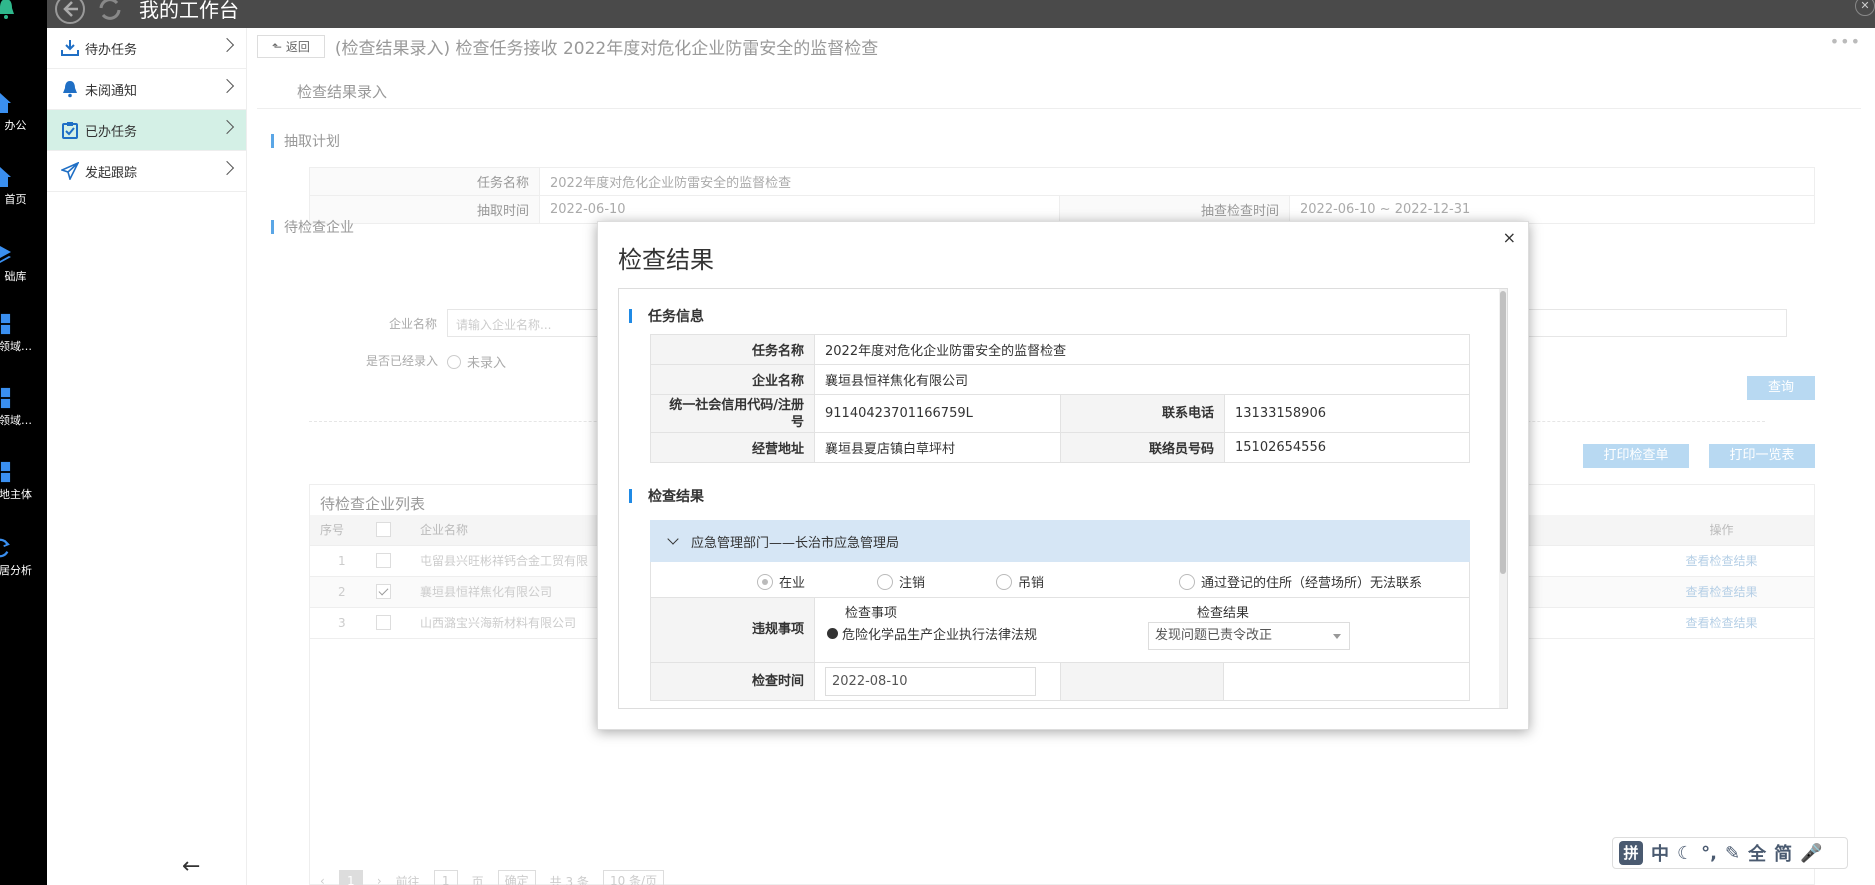 This screenshot has height=885, width=1875. I want to click on scrollbar, so click(1503, 498).